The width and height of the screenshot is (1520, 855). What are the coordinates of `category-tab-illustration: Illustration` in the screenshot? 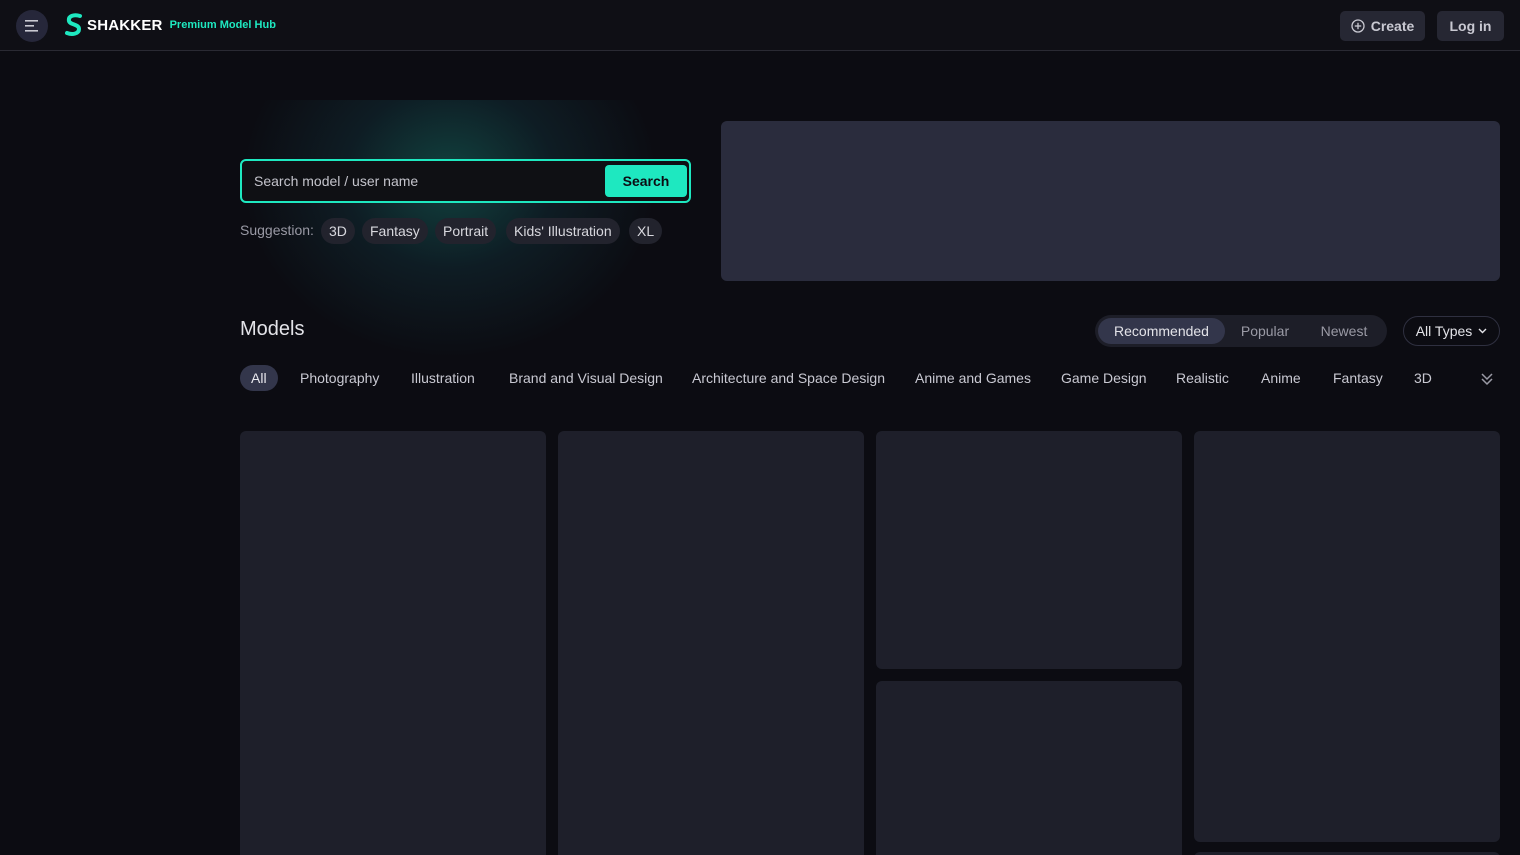 It's located at (443, 378).